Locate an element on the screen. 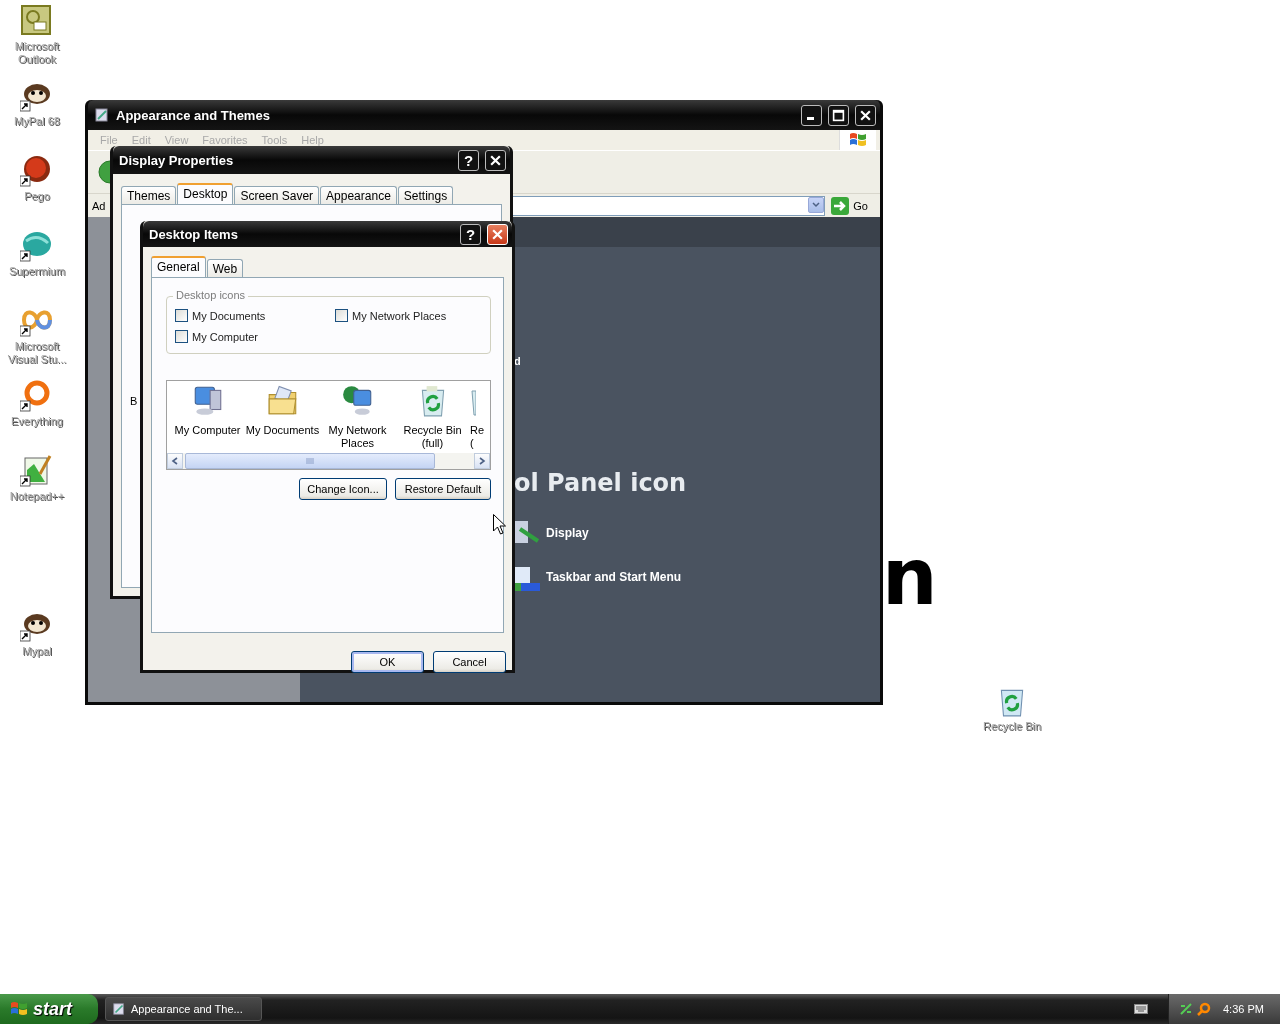 Image resolution: width=1280 pixels, height=1024 pixels. icon-label: My Computer is located at coordinates (207, 430).